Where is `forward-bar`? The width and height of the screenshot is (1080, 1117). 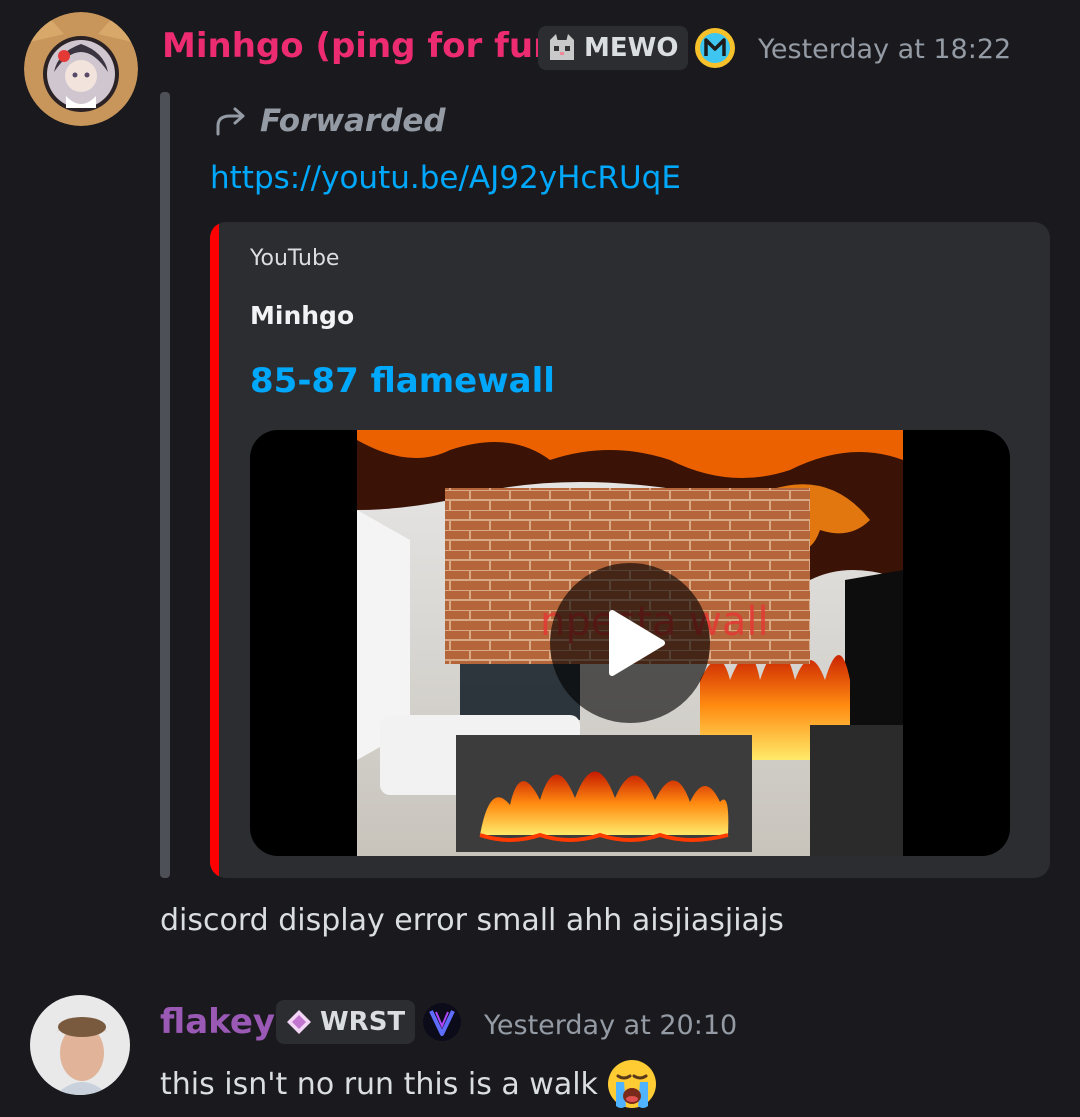
forward-bar is located at coordinates (165, 485).